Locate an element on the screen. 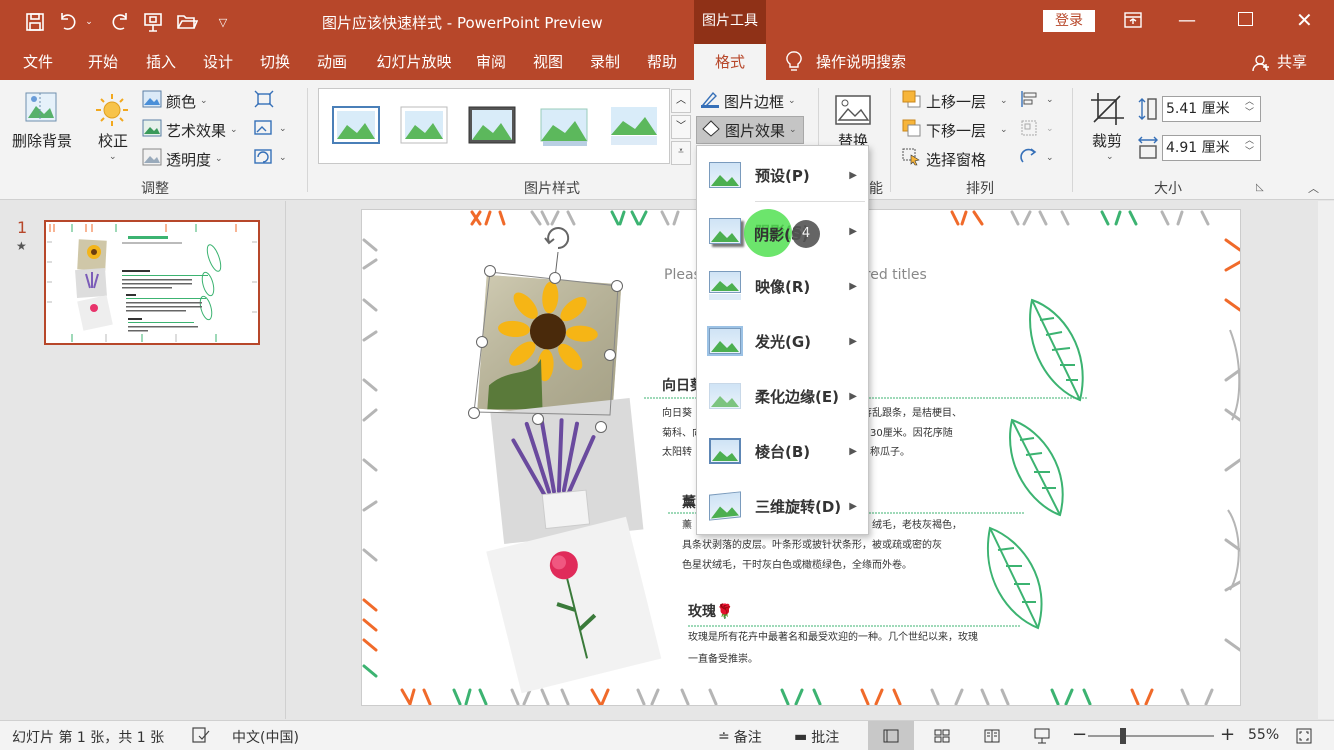  remove-background-button: 删除背景 is located at coordinates (42, 140).